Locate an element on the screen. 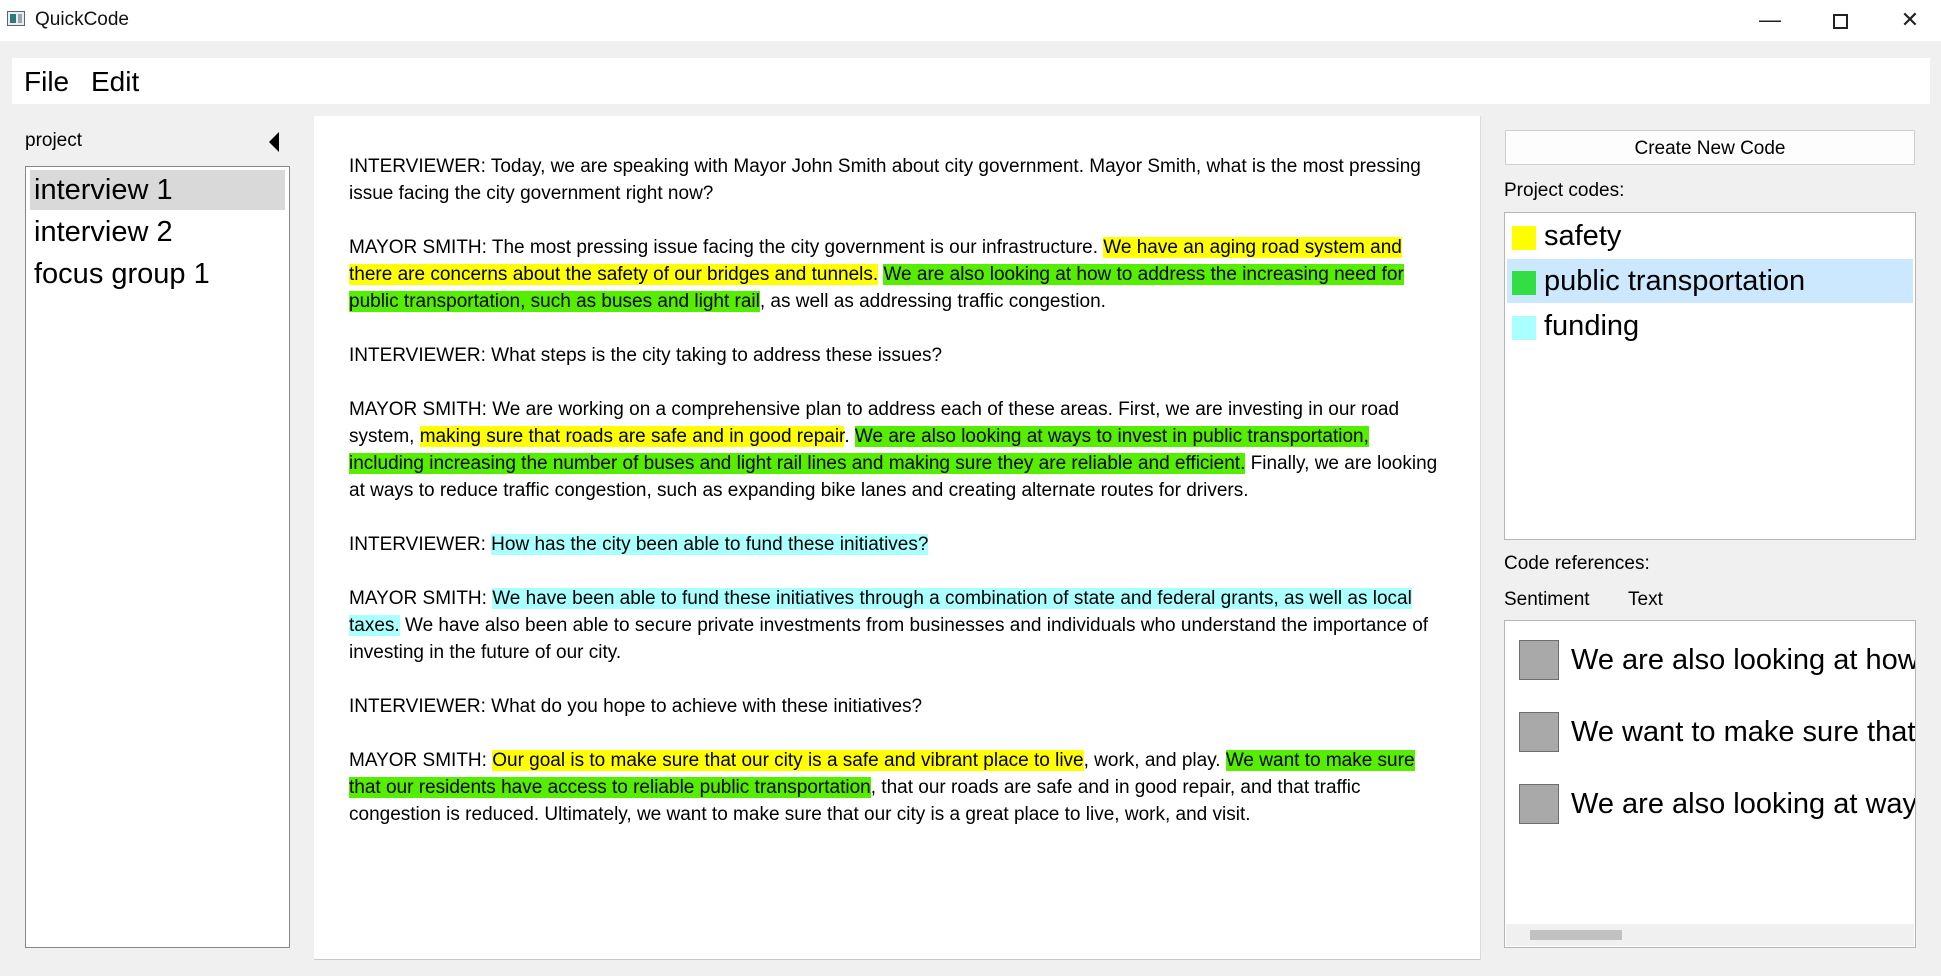 This screenshot has height=976, width=1941. project-item-focus-group-1: focus group 1 is located at coordinates (157, 274).